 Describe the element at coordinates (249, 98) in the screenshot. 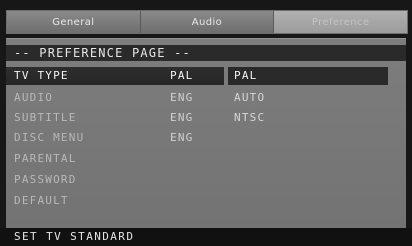

I see `option-auto: AUTO` at that location.